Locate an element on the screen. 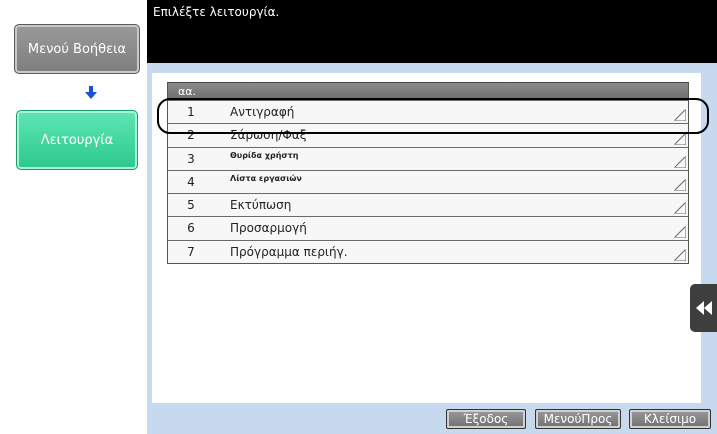 Image resolution: width=717 pixels, height=434 pixels. list-item-number: 7 is located at coordinates (191, 251).